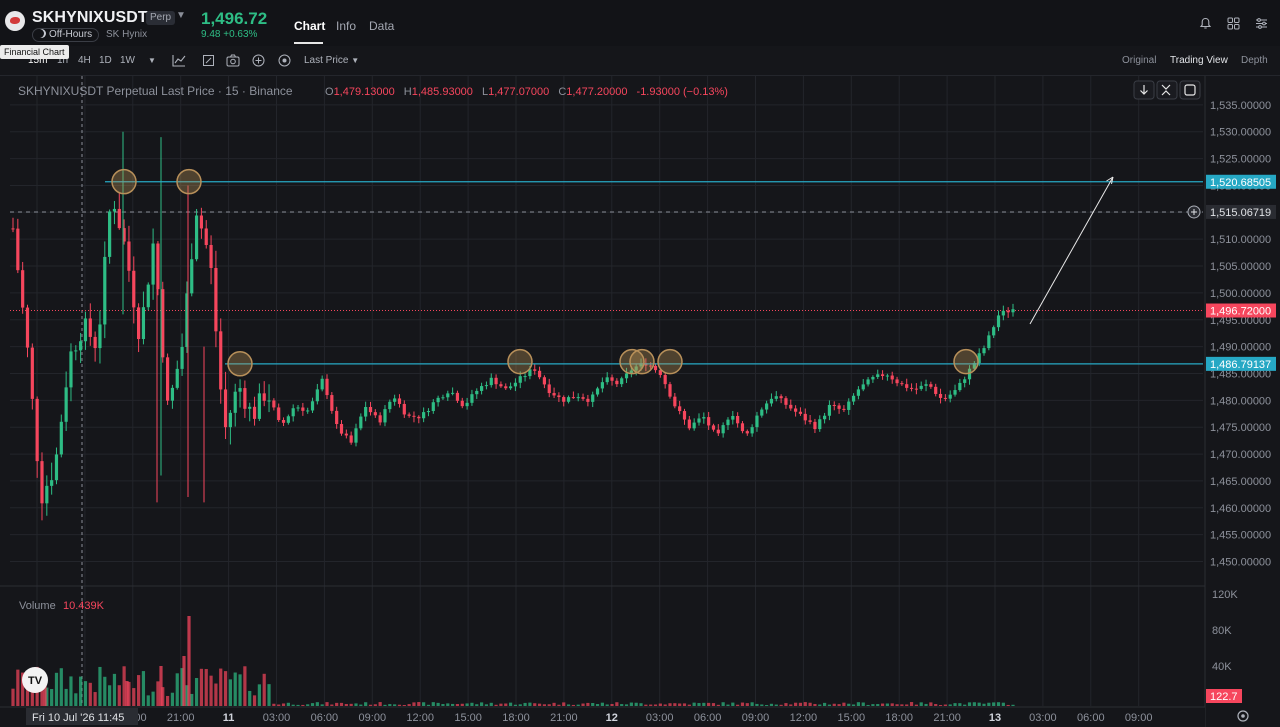  Describe the element at coordinates (804, 718) in the screenshot. I see `time-tick-label: 12:00` at that location.